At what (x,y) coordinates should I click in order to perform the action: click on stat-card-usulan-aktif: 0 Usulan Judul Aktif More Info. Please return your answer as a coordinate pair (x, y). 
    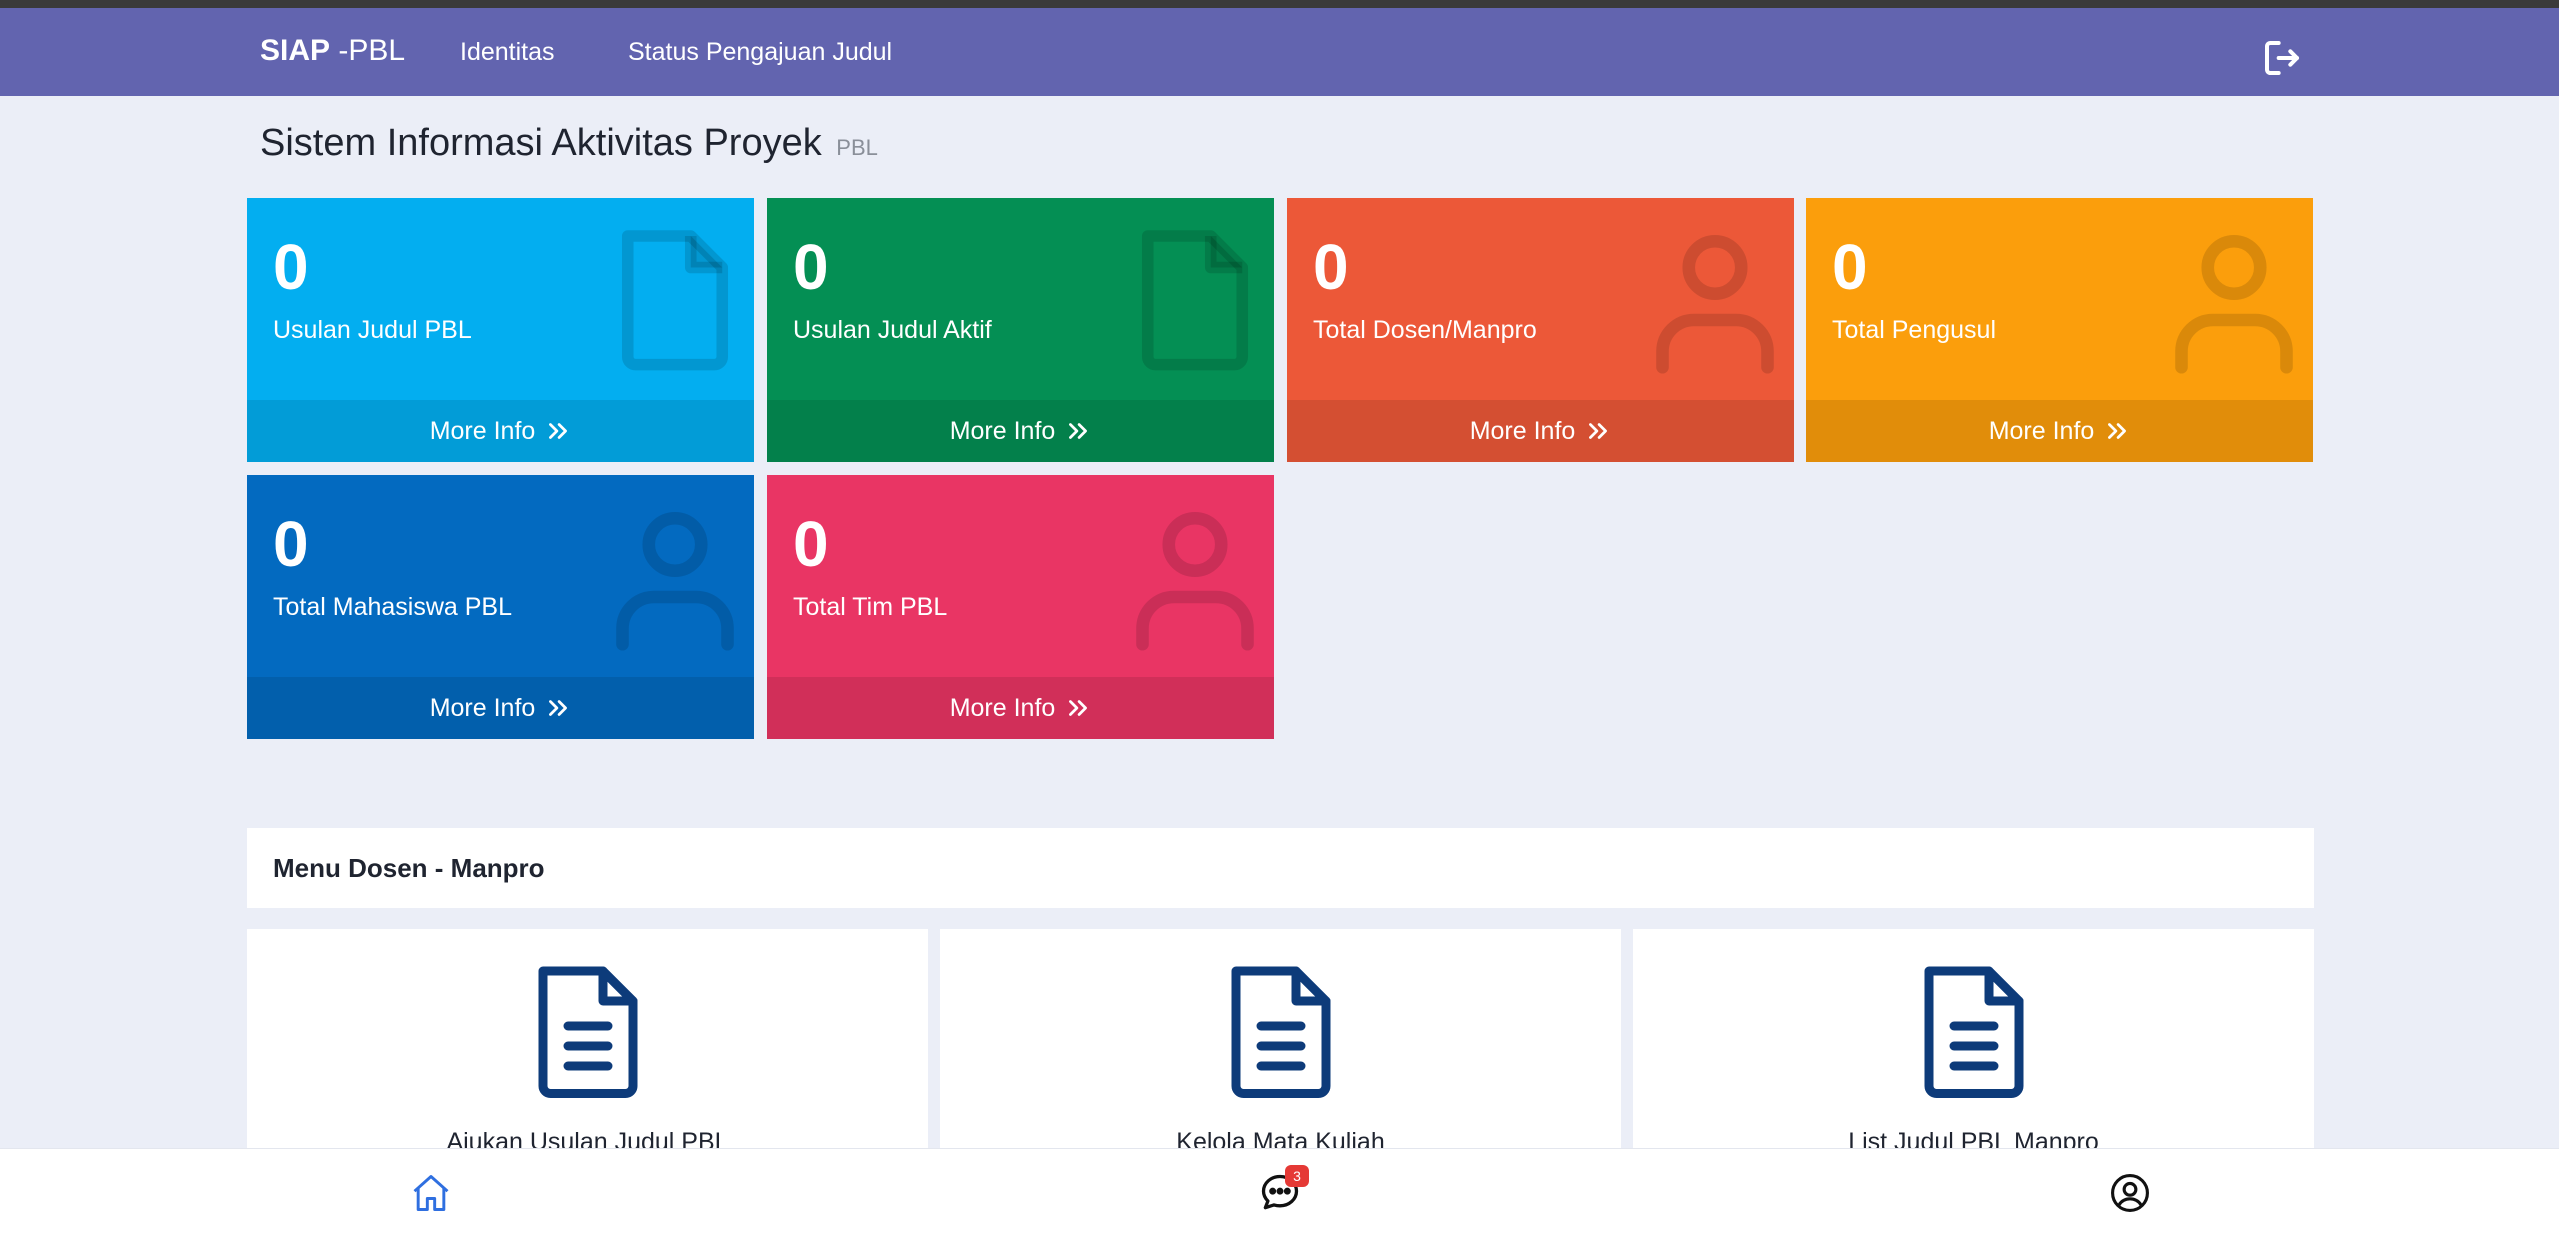
    Looking at the image, I should click on (1020, 330).